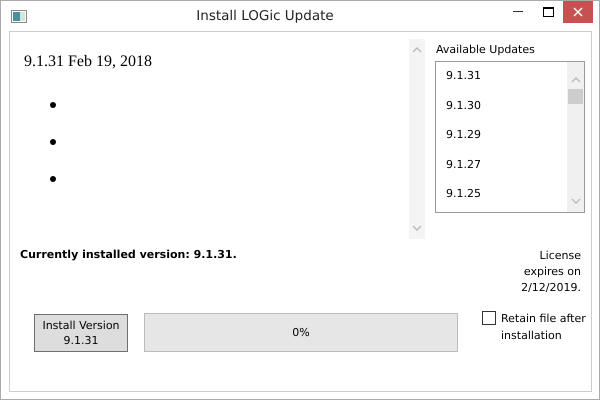 The height and width of the screenshot is (400, 600). I want to click on maximize-icon, so click(548, 12).